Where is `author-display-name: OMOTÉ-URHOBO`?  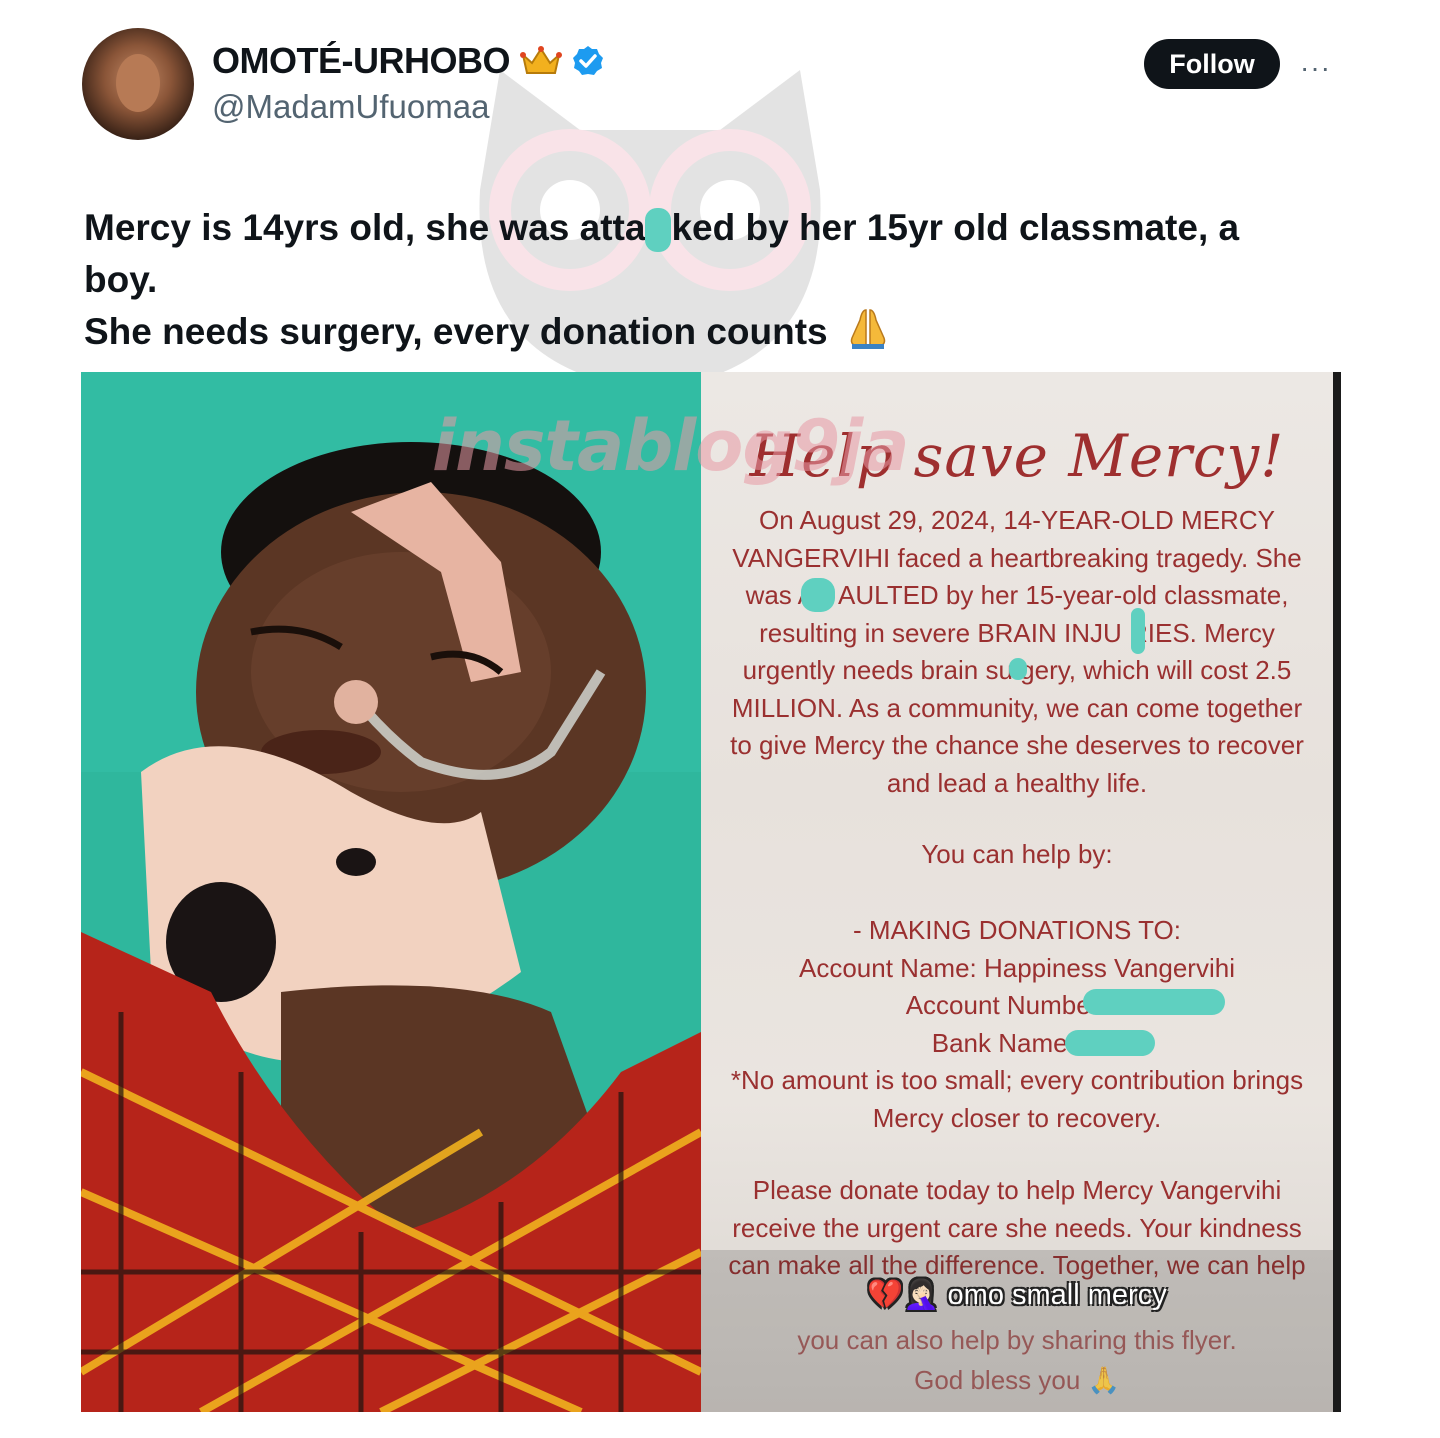 author-display-name: OMOTÉ-URHOBO is located at coordinates (361, 61).